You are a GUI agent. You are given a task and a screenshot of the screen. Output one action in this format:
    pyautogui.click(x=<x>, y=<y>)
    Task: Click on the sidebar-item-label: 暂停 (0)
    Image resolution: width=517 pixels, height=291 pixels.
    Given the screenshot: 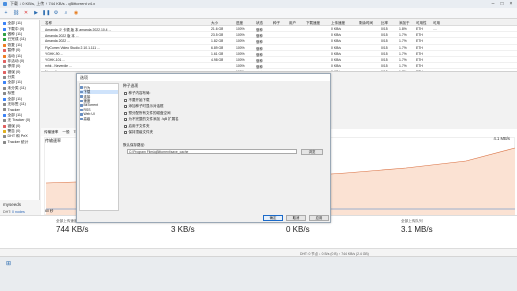 What is the action you would take?
    pyautogui.click(x=14, y=50)
    